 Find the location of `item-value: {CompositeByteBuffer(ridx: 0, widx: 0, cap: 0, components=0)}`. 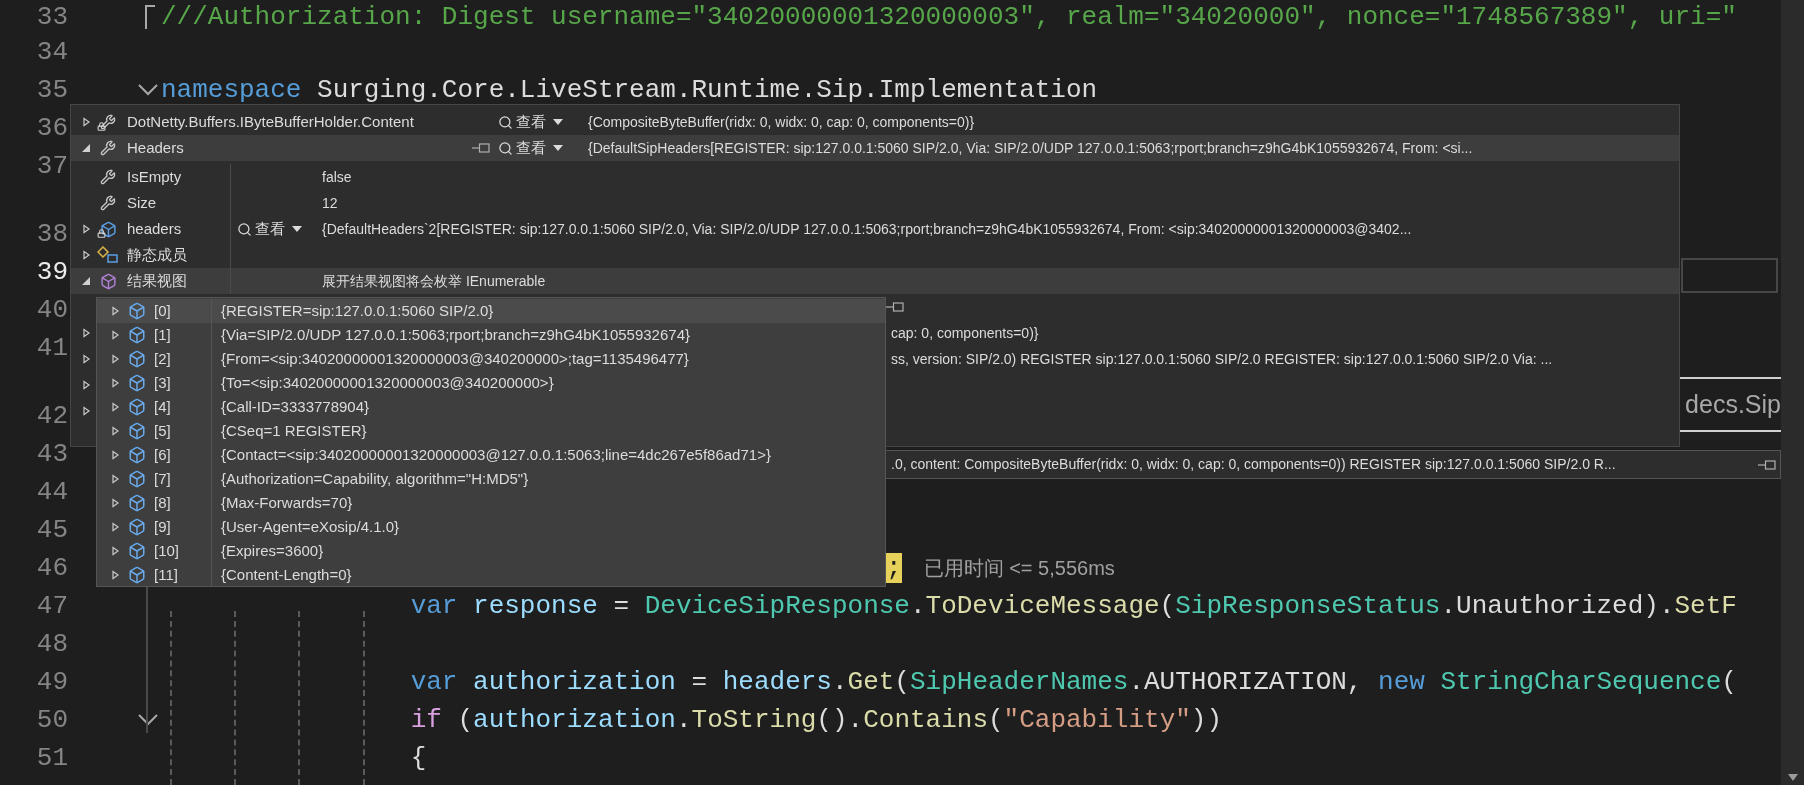

item-value: {CompositeByteBuffer(ridx: 0, widx: 0, cap: 0, components=0)} is located at coordinates (781, 122).